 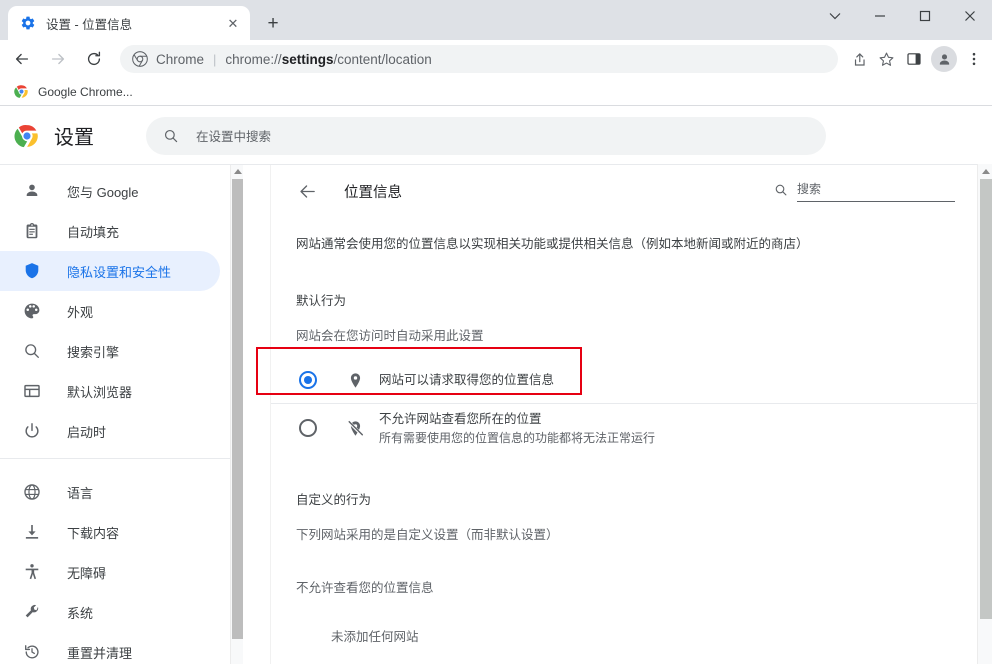 What do you see at coordinates (180, 59) in the screenshot?
I see `omnibox-scheme-label: Chrome` at bounding box center [180, 59].